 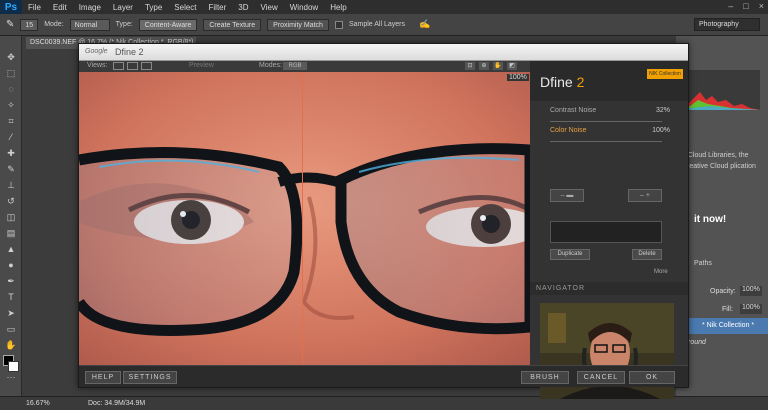 I want to click on contrast-noise-slider, so click(x=606, y=121).